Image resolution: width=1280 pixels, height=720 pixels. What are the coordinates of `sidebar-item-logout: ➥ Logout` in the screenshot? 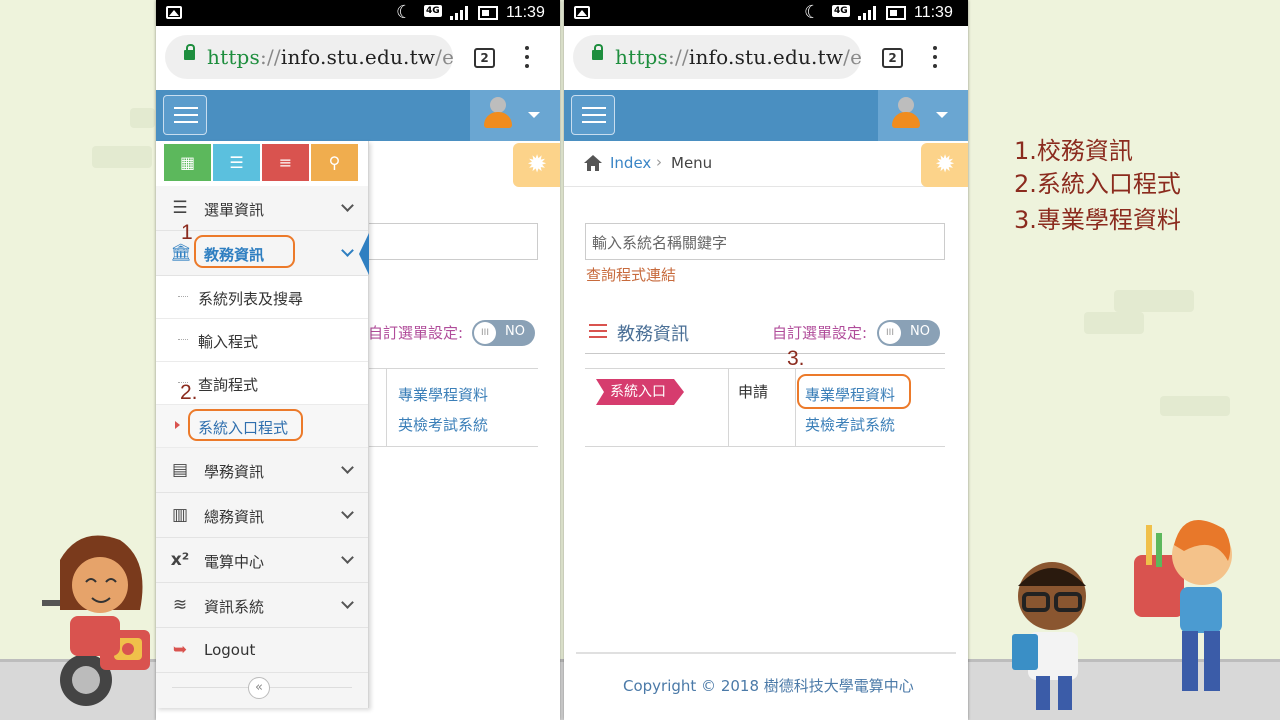 It's located at (262, 650).